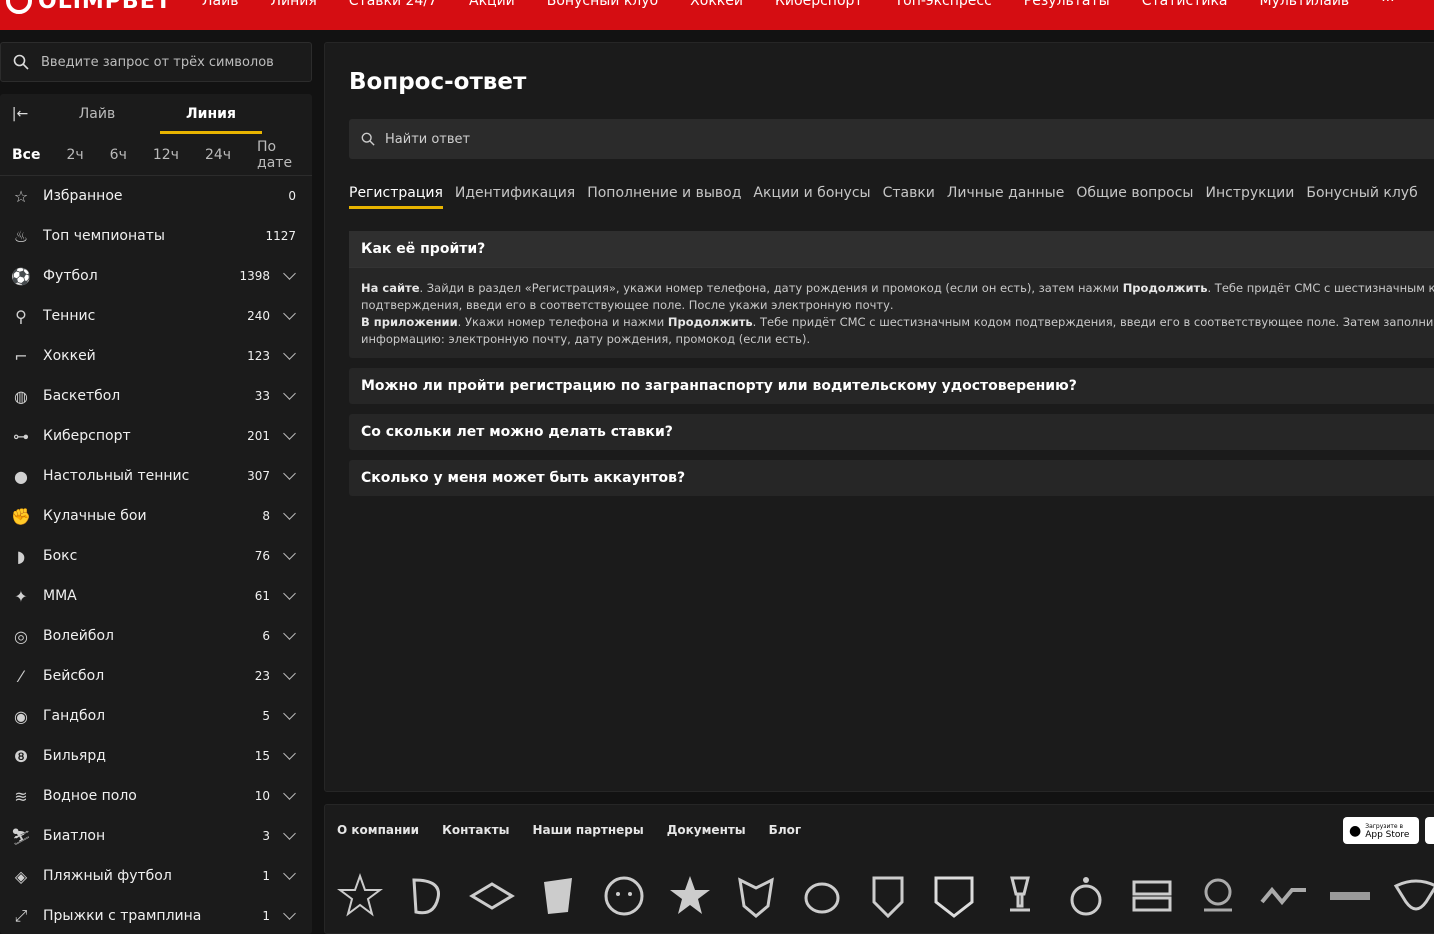  Describe the element at coordinates (888, 896) in the screenshot. I see `mhl-logo-icon` at that location.